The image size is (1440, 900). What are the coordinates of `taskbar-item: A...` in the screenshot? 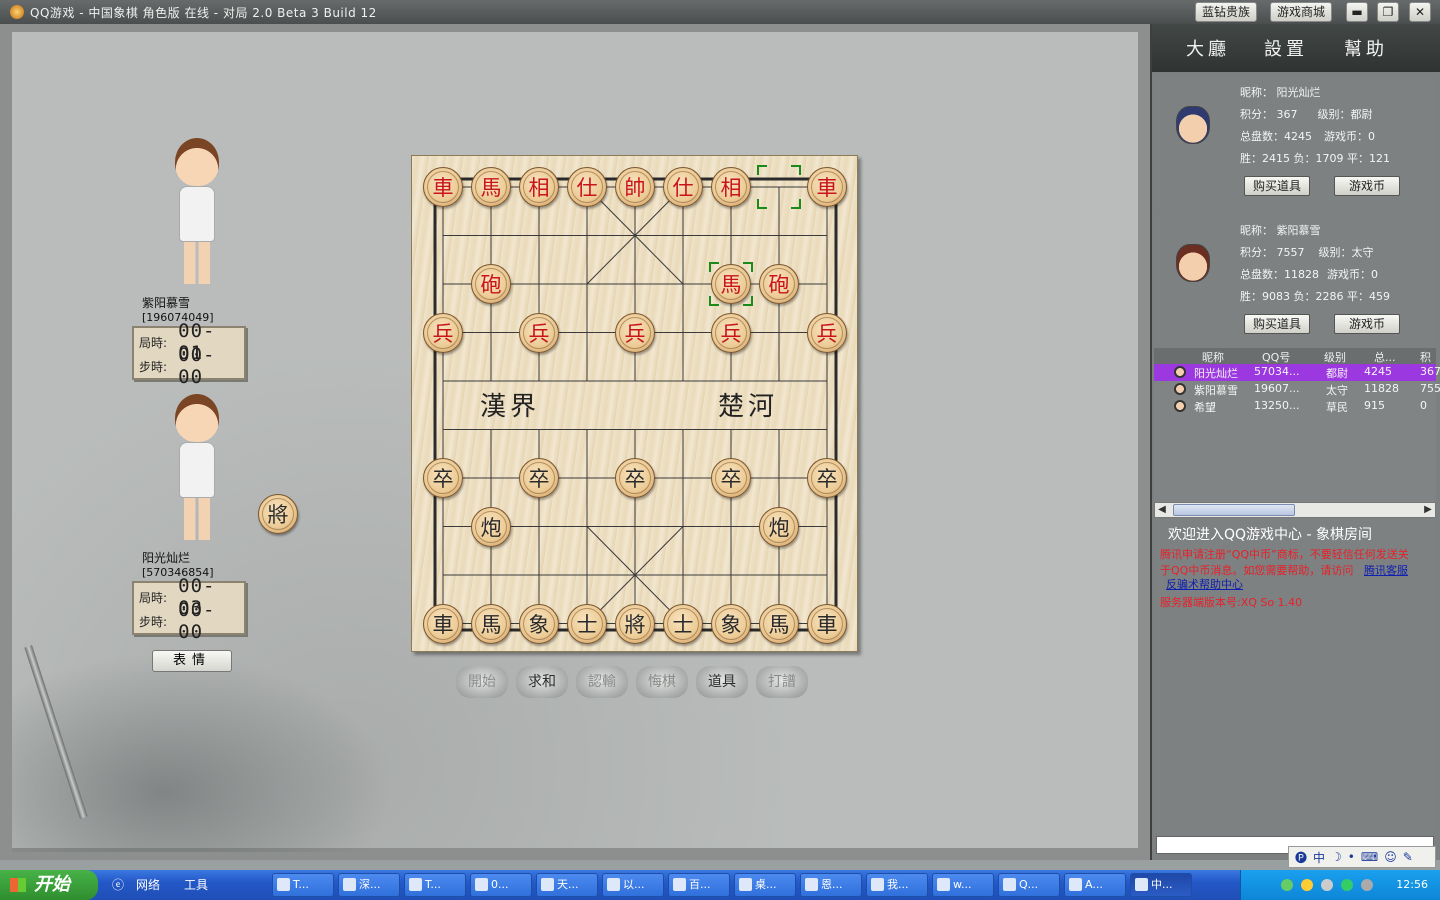 It's located at (1095, 885).